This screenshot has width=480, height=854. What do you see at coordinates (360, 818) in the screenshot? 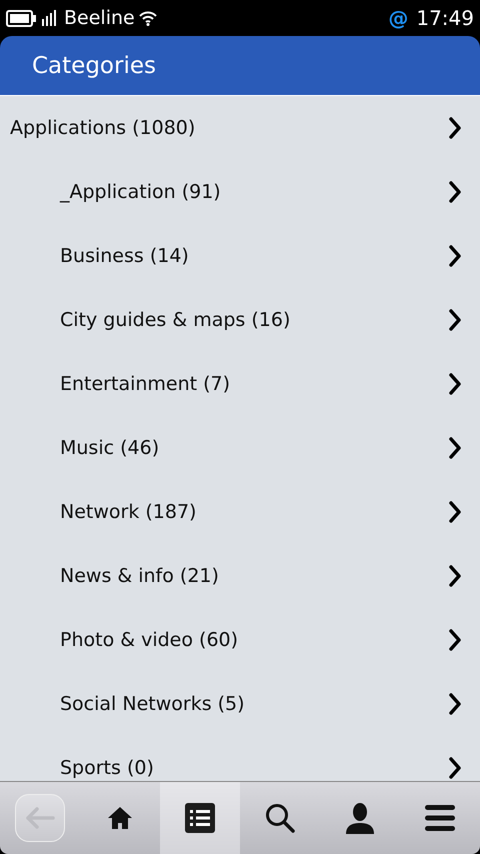
I see `person-icon` at bounding box center [360, 818].